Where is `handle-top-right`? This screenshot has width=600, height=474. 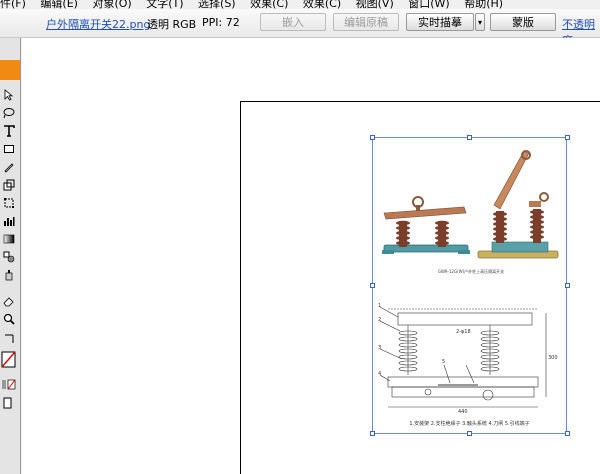
handle-top-right is located at coordinates (567, 137).